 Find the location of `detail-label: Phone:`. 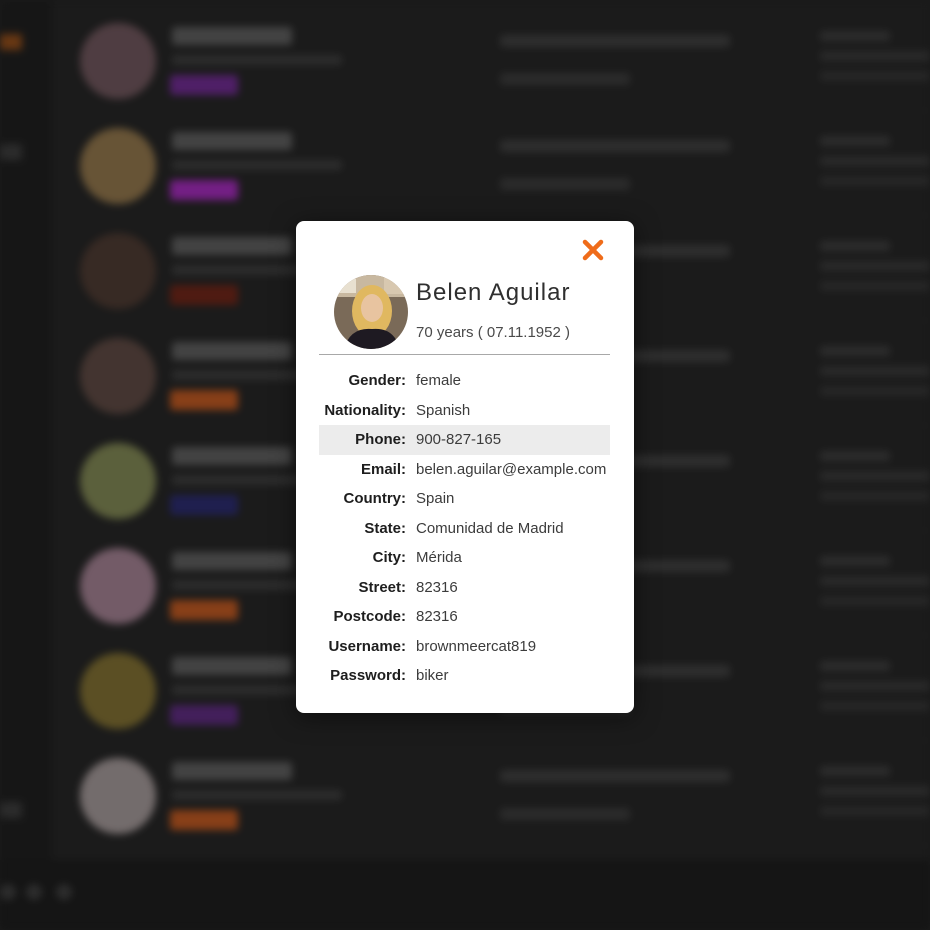

detail-label: Phone: is located at coordinates (380, 440).